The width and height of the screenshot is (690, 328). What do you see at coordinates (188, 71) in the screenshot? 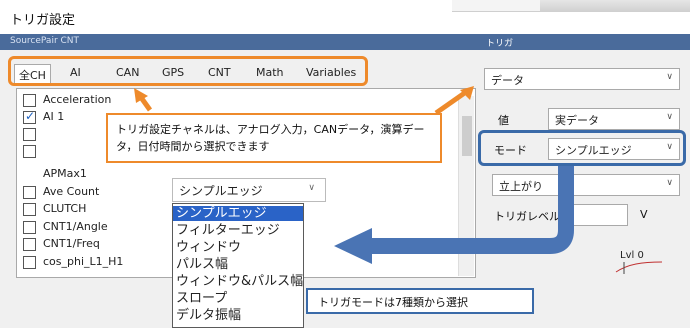
I see `tabs-highlight` at bounding box center [188, 71].